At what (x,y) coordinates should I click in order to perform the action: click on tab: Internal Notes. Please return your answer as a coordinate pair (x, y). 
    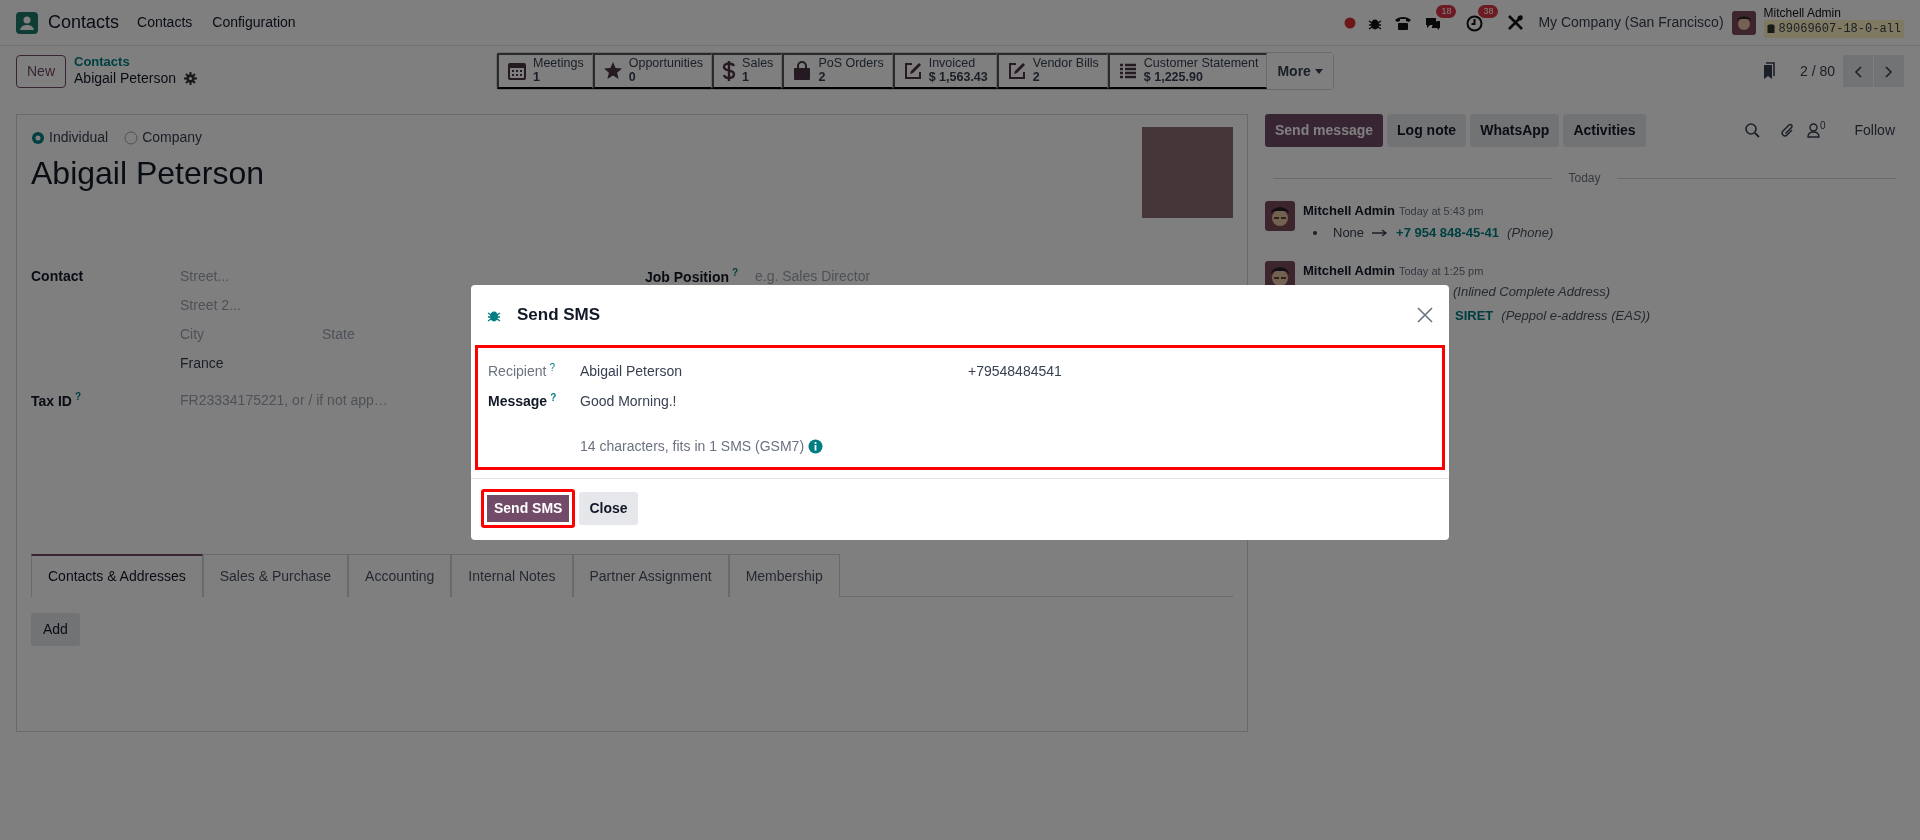
    Looking at the image, I should click on (512, 575).